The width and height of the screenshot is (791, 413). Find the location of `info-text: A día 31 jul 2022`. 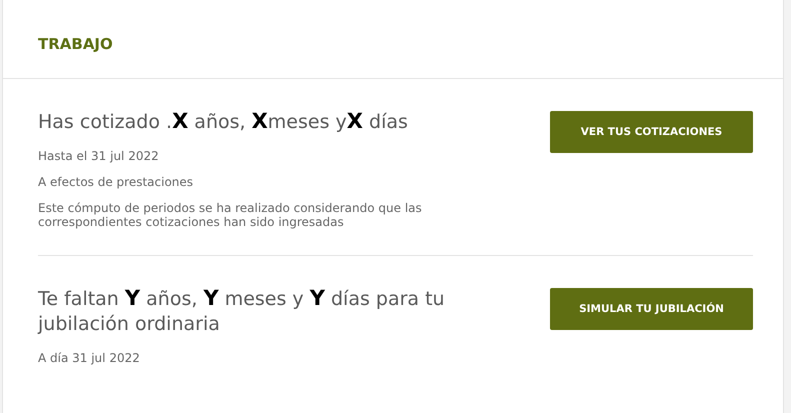

info-text: A día 31 jul 2022 is located at coordinates (89, 358).